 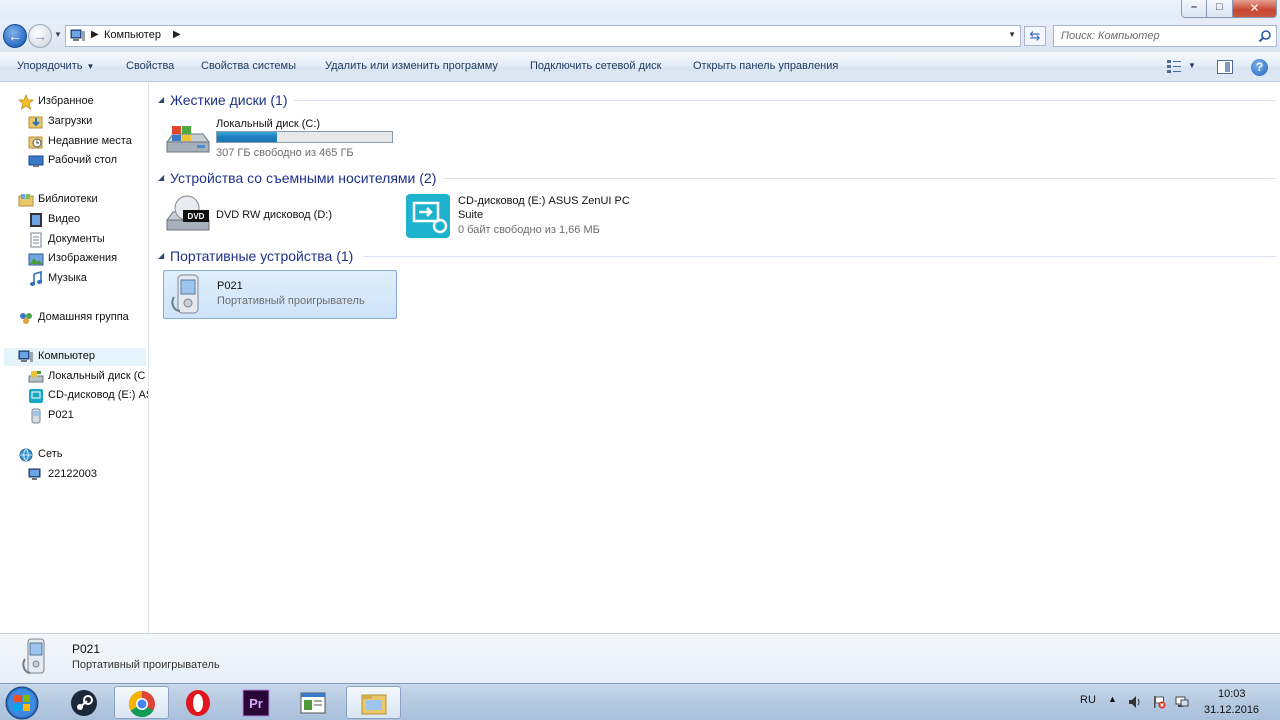 What do you see at coordinates (1194, 9) in the screenshot?
I see `minimize-button: –` at bounding box center [1194, 9].